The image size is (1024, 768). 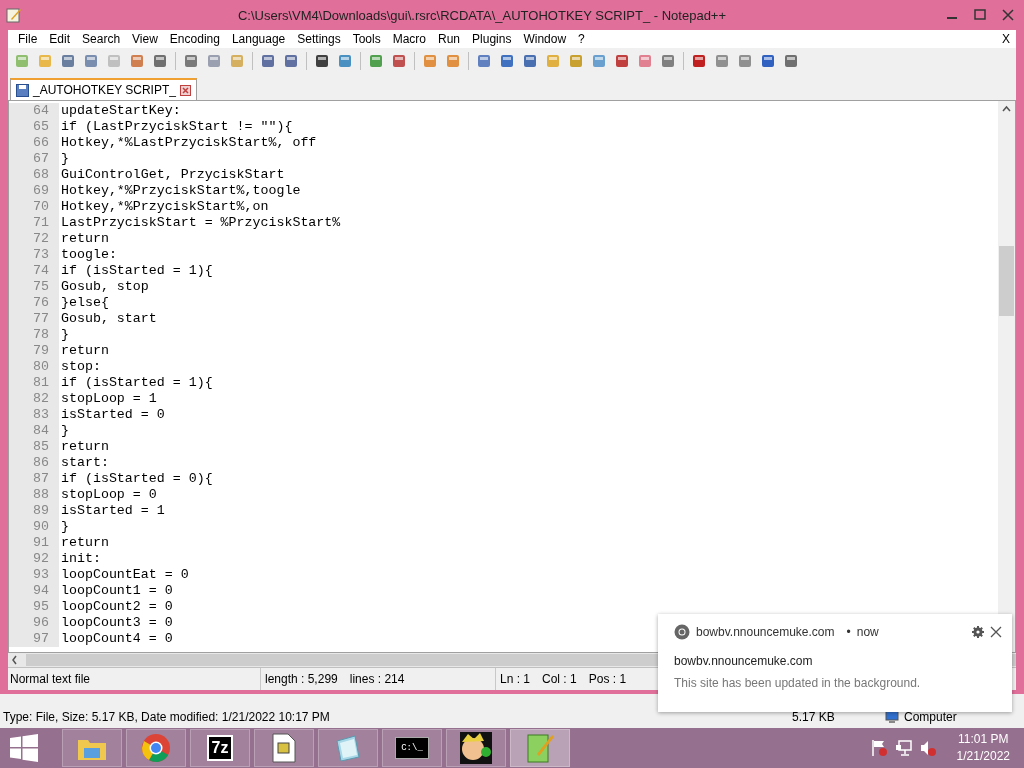 What do you see at coordinates (1006, 39) in the screenshot?
I see `close-document-button: X` at bounding box center [1006, 39].